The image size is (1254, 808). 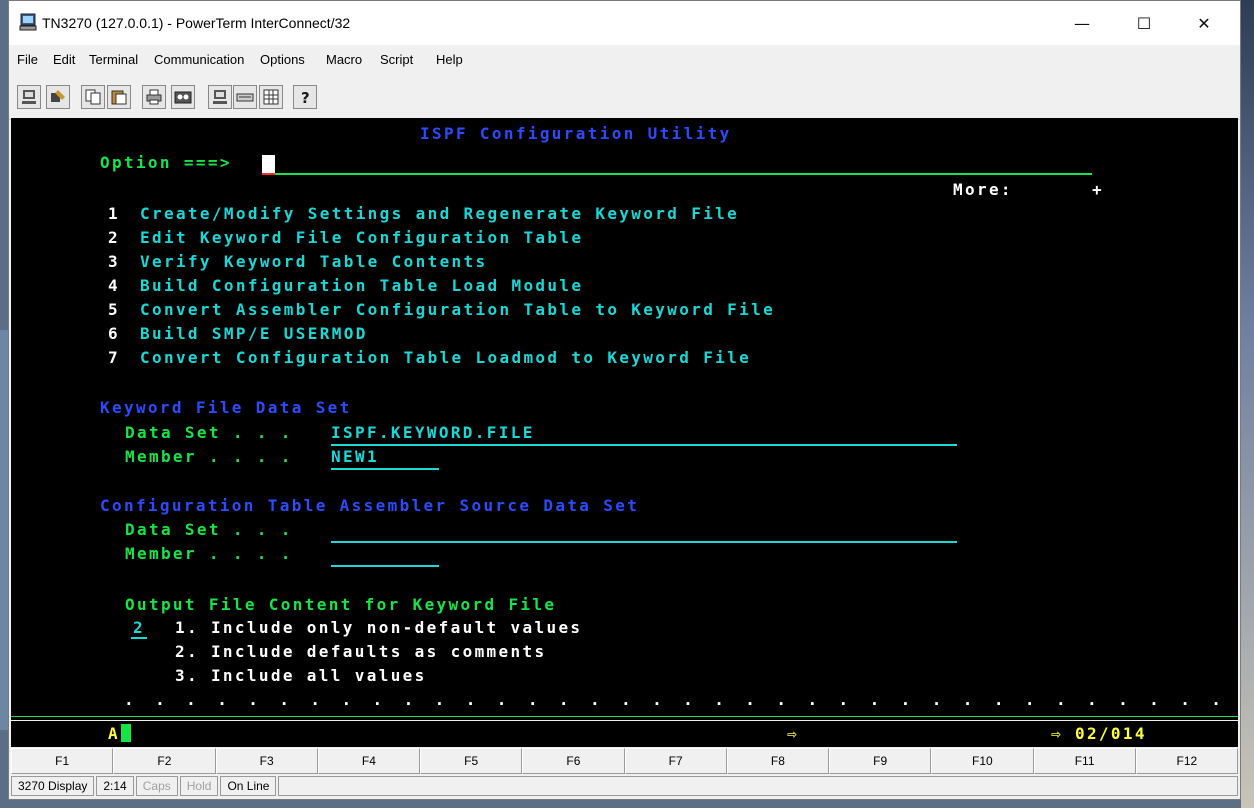 What do you see at coordinates (248, 786) in the screenshot?
I see `online-indicator: On Line` at bounding box center [248, 786].